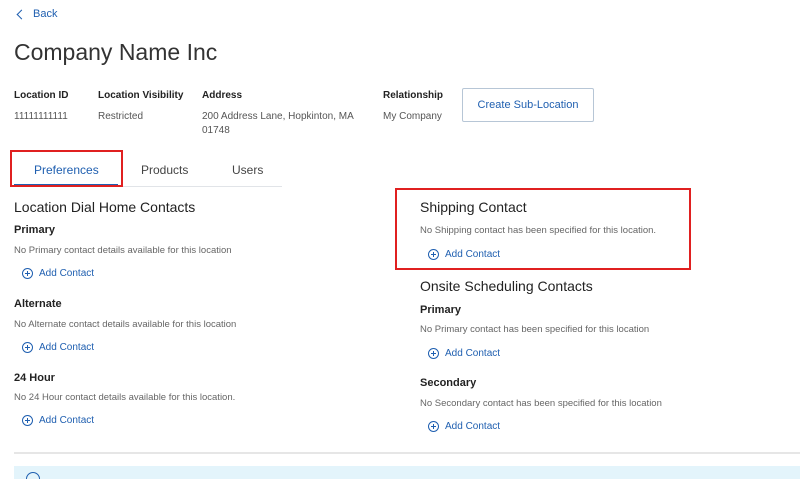  Describe the element at coordinates (278, 124) in the screenshot. I see `address-value: 200 Address Lane, Hopkinton, MA 01748` at that location.